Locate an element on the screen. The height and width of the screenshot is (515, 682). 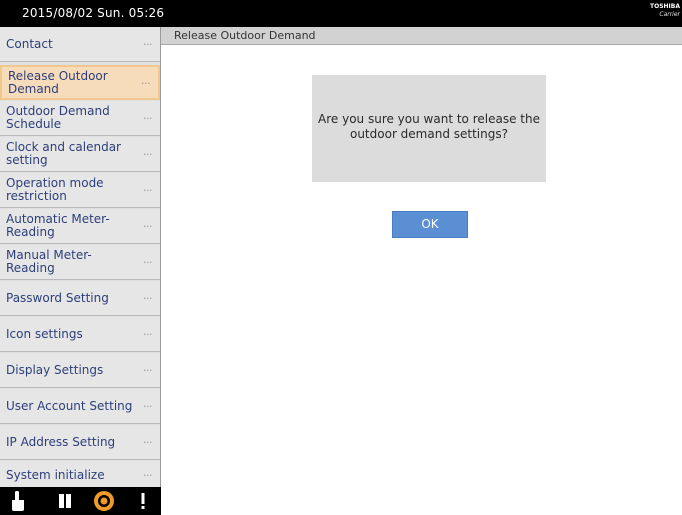
alert-exclamation-icon is located at coordinates (143, 501).